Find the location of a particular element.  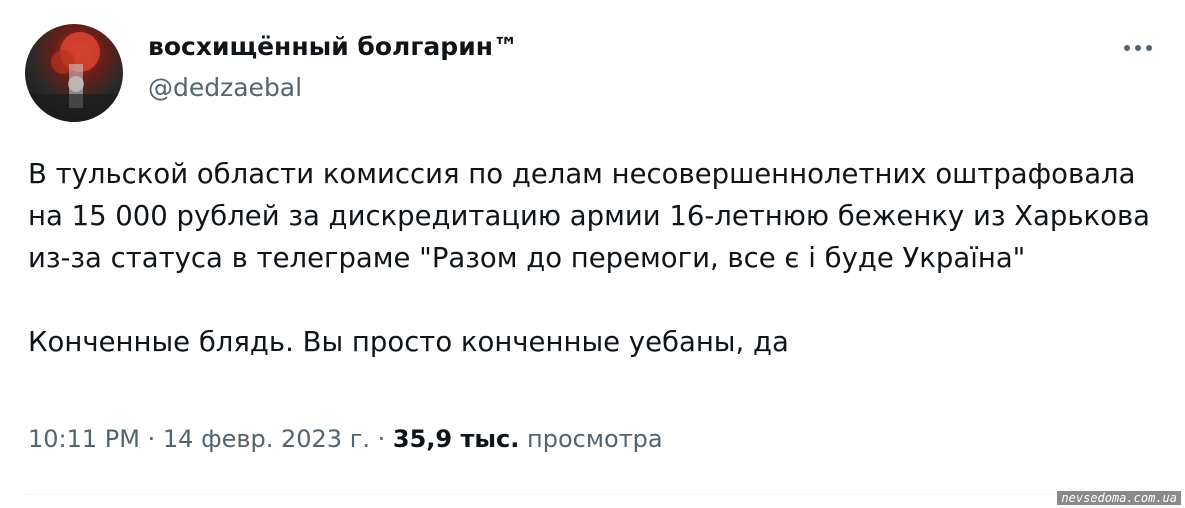

tweet-time: 10:11 PM is located at coordinates (84, 439).